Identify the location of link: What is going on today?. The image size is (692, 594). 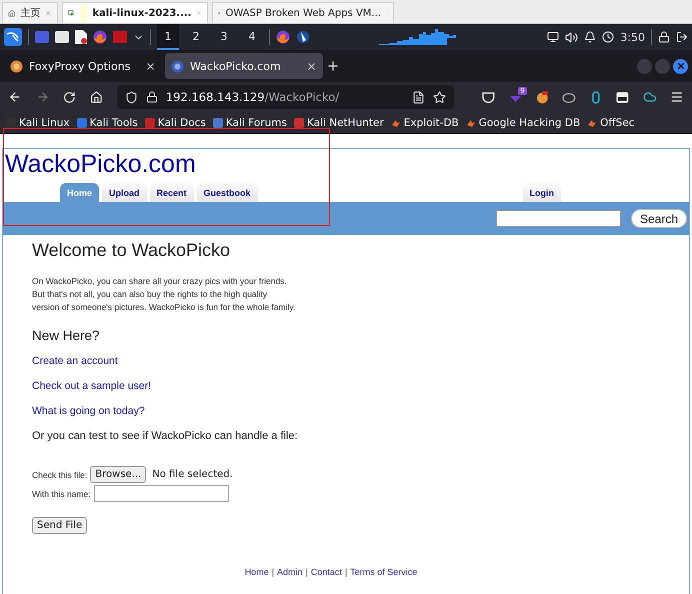
(88, 411).